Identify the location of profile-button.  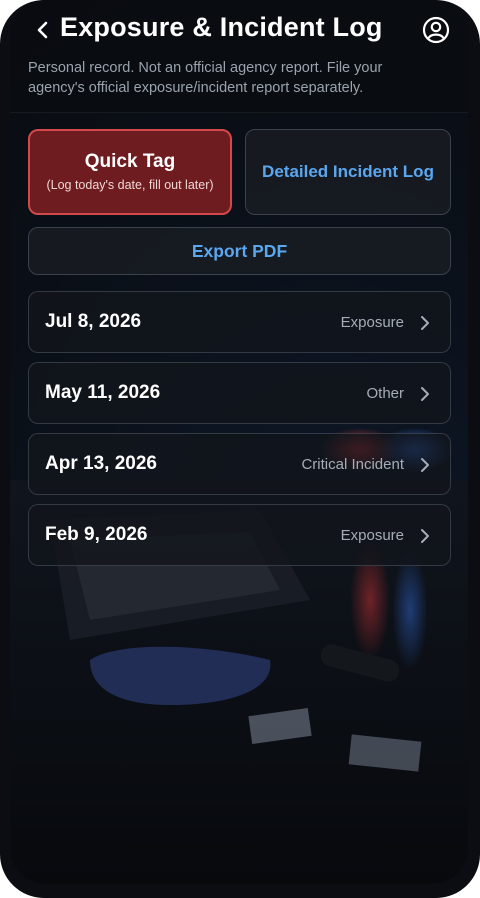
(436, 30).